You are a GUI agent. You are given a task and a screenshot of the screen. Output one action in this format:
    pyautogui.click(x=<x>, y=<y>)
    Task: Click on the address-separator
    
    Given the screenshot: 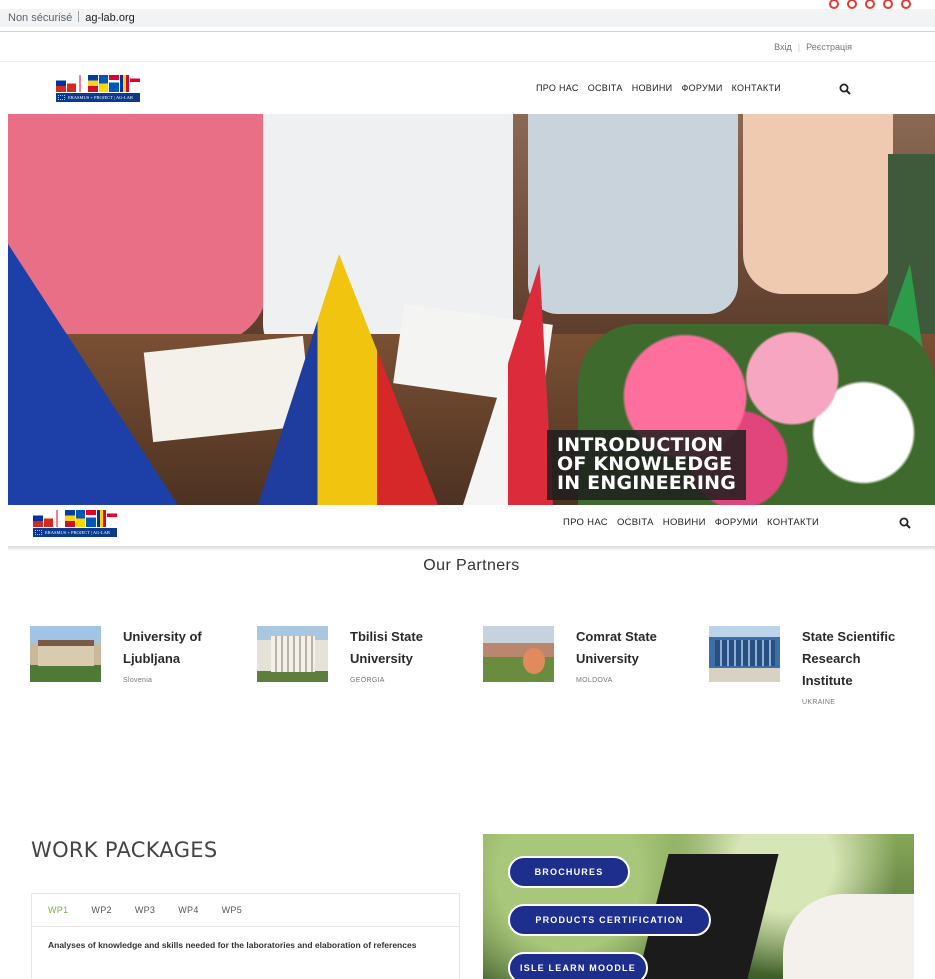 What is the action you would take?
    pyautogui.click(x=79, y=16)
    